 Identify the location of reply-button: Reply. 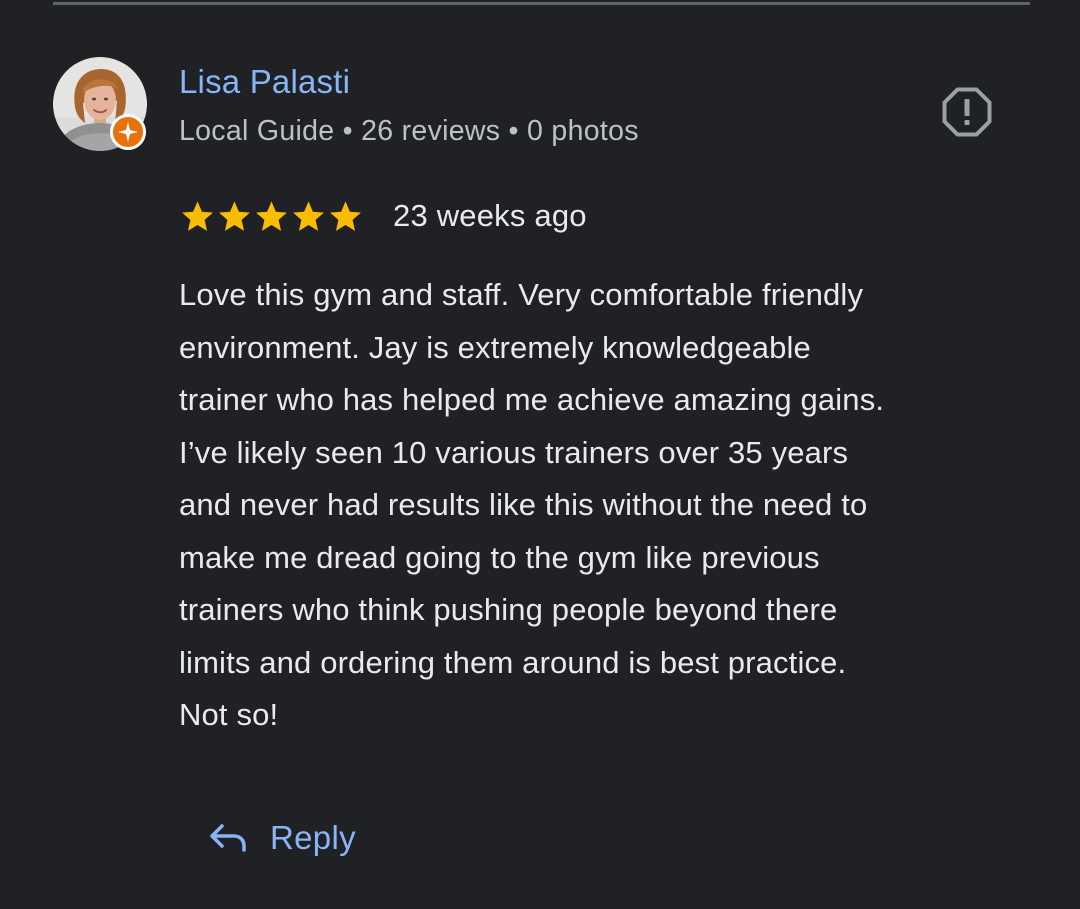
(282, 838).